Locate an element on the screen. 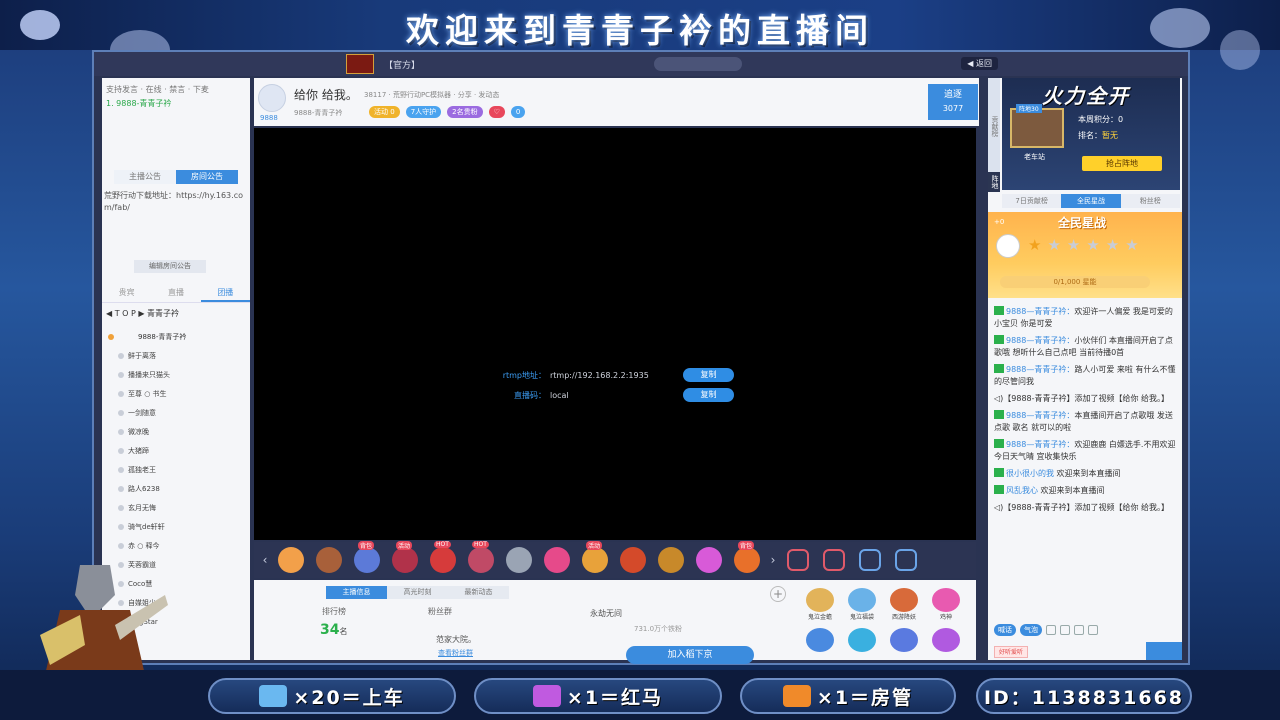 This screenshot has width=1280, height=720. join-button: 加入稻下京 is located at coordinates (690, 655).